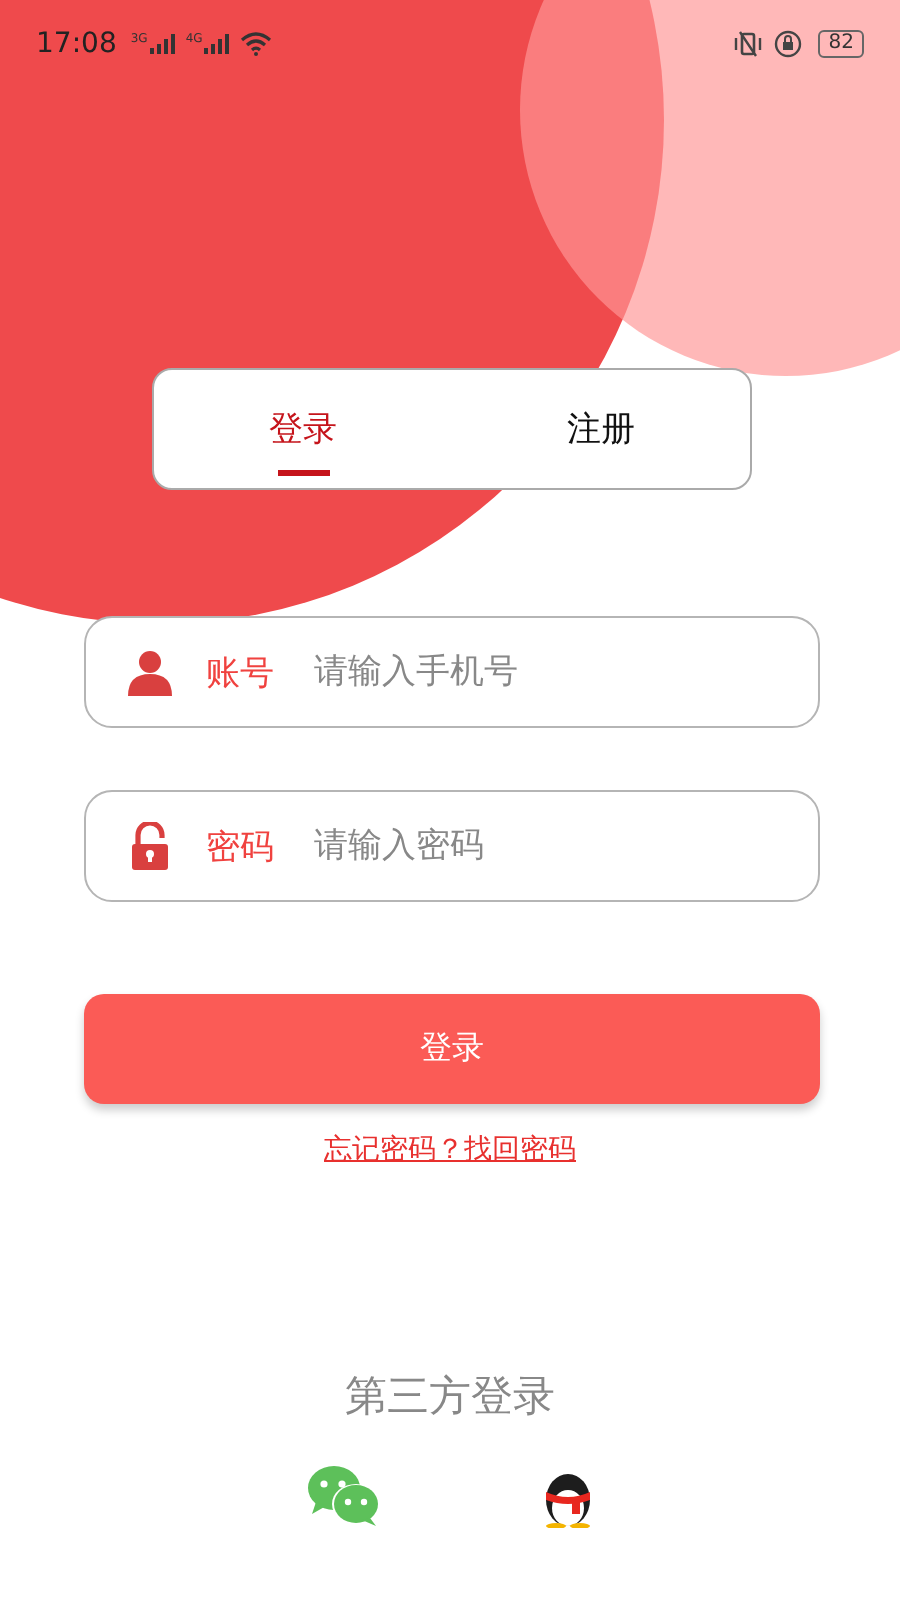 Image resolution: width=900 pixels, height=1600 pixels. I want to click on battery-indicator: 82, so click(841, 44).